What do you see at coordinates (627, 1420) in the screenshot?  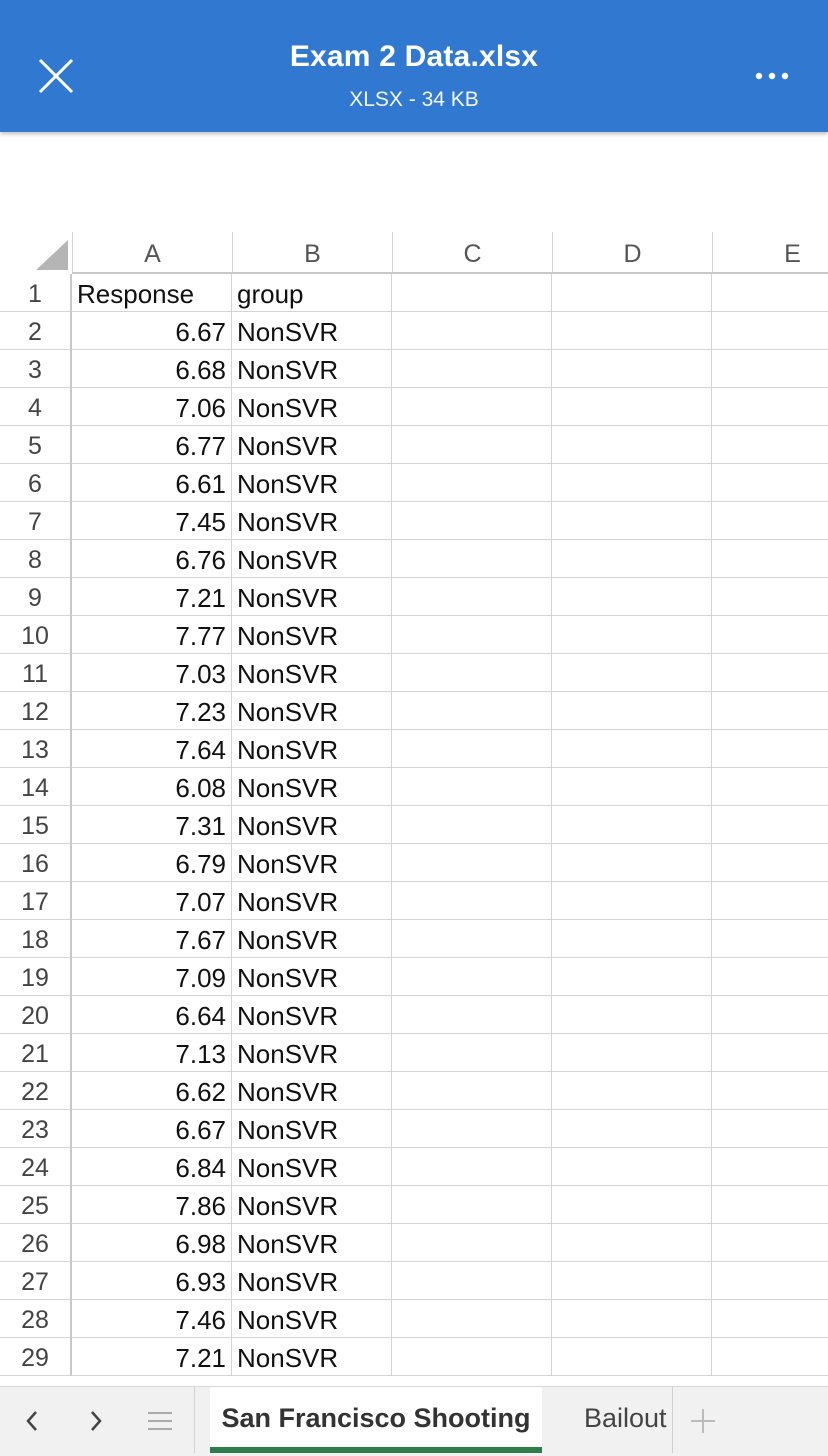 I see `tab-bailout: Bailout` at bounding box center [627, 1420].